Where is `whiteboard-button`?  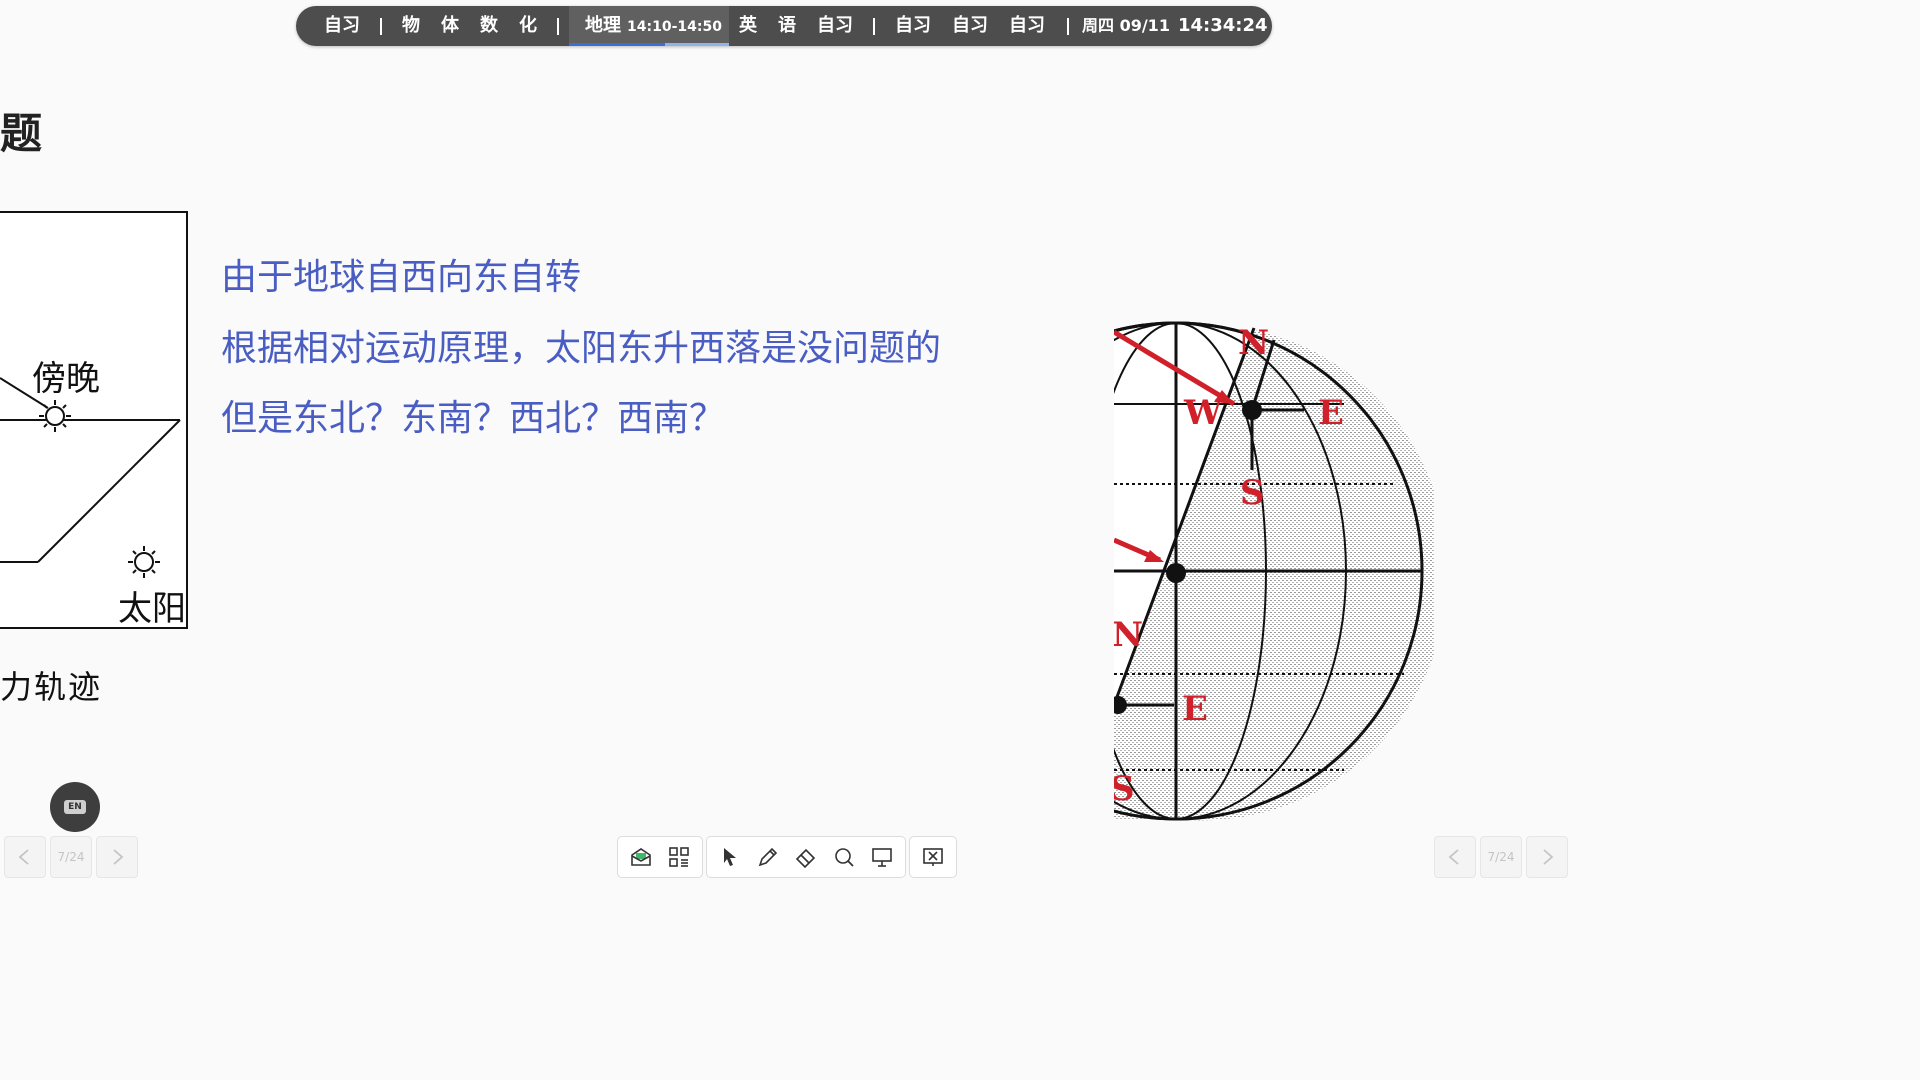 whiteboard-button is located at coordinates (882, 857).